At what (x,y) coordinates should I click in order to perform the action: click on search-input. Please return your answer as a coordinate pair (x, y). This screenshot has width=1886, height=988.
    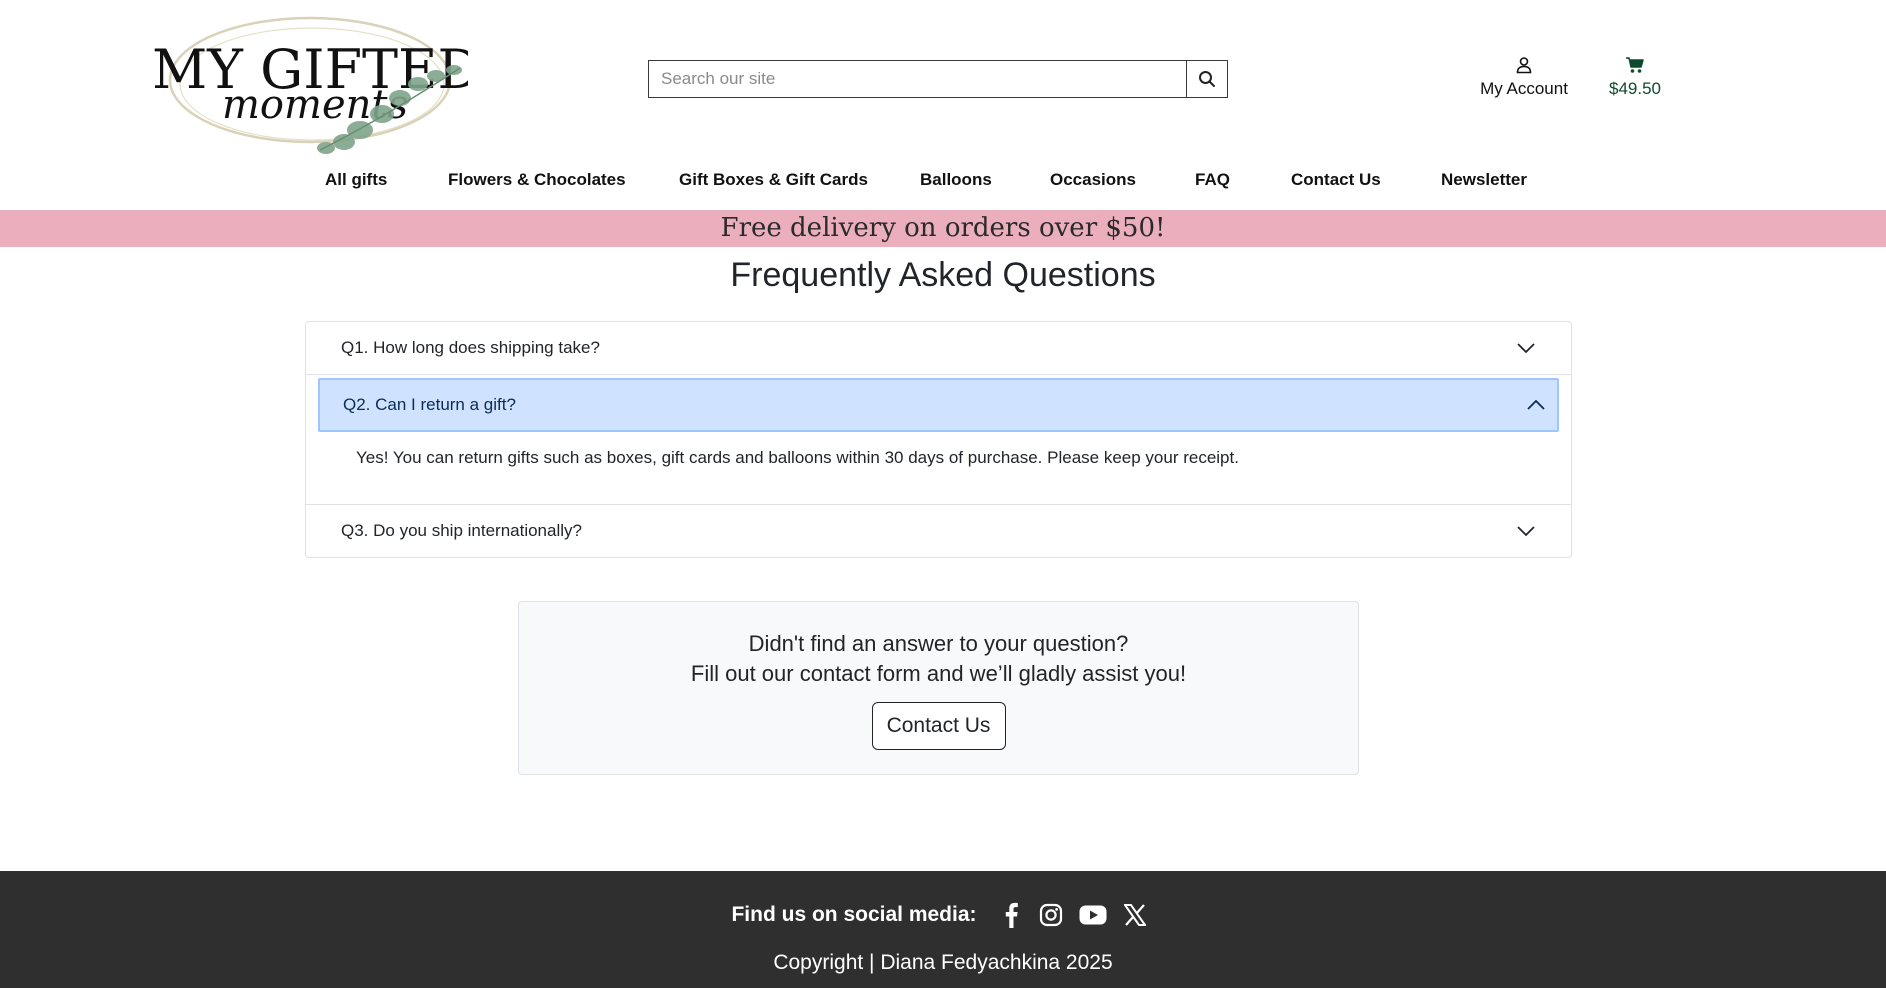
    Looking at the image, I should click on (917, 79).